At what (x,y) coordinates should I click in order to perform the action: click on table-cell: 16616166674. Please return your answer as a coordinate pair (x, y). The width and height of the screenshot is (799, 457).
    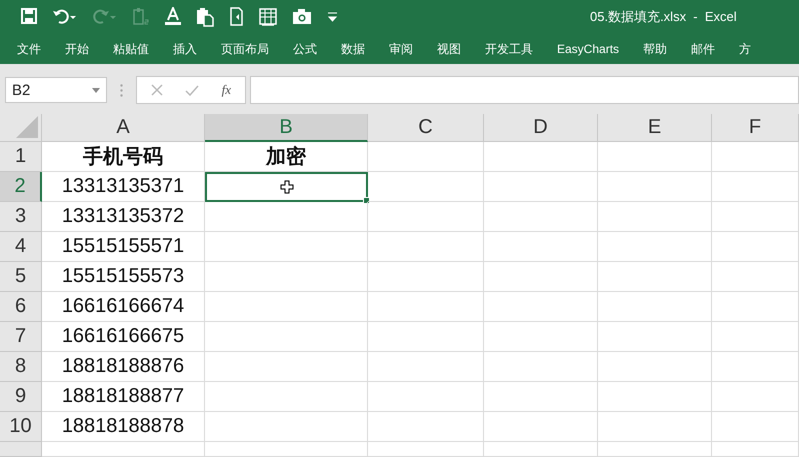
    Looking at the image, I should click on (123, 307).